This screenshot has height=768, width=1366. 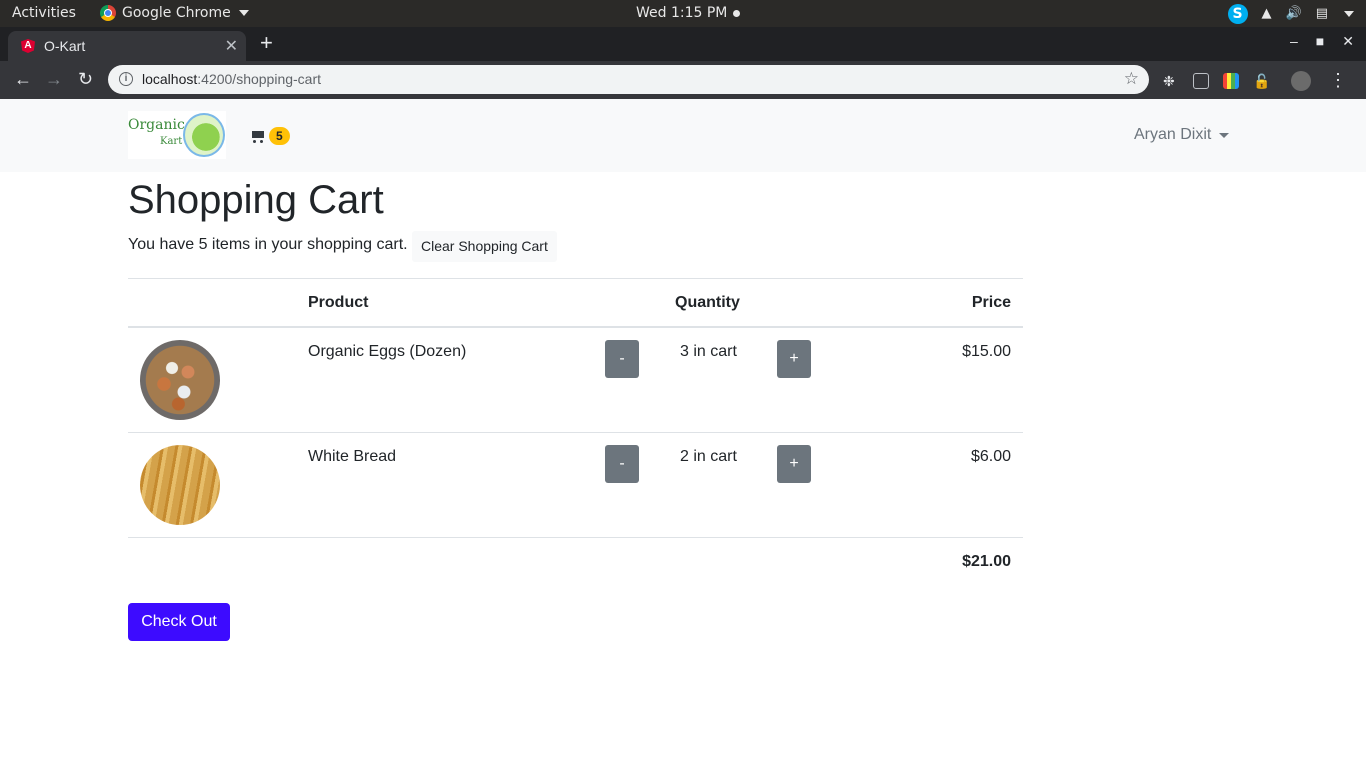 I want to click on column-product: Product, so click(x=338, y=302).